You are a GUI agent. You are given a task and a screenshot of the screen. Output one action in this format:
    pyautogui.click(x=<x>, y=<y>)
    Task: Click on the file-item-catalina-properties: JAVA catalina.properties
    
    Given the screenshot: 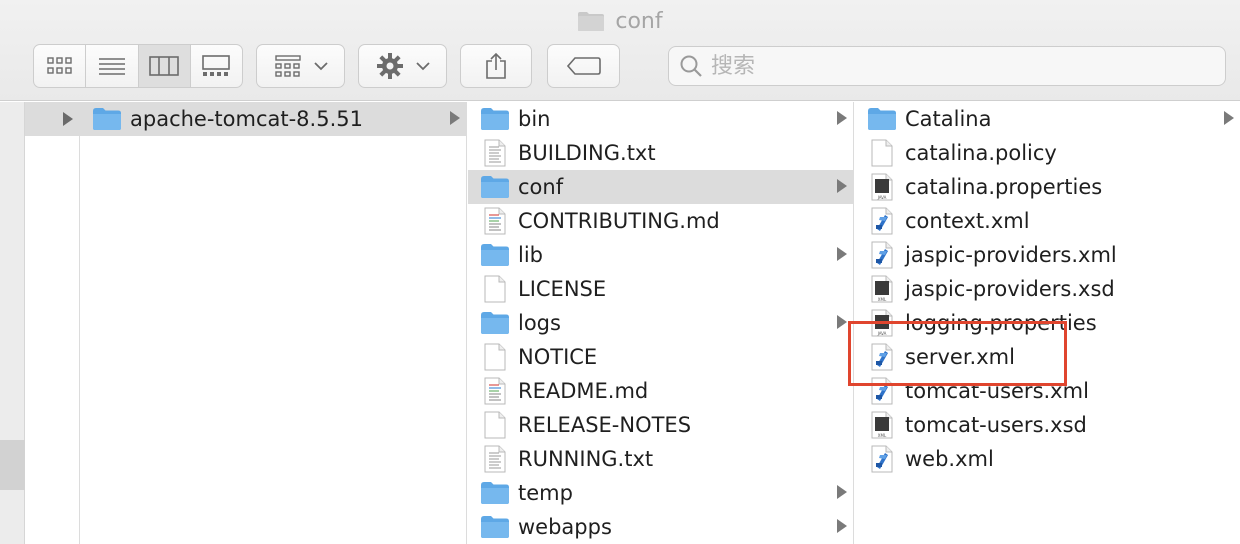 What is the action you would take?
    pyautogui.click(x=1047, y=187)
    